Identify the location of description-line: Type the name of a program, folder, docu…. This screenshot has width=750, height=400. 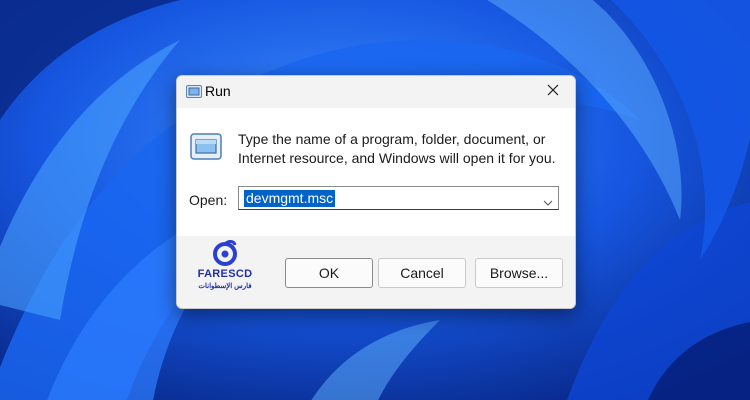
(392, 139).